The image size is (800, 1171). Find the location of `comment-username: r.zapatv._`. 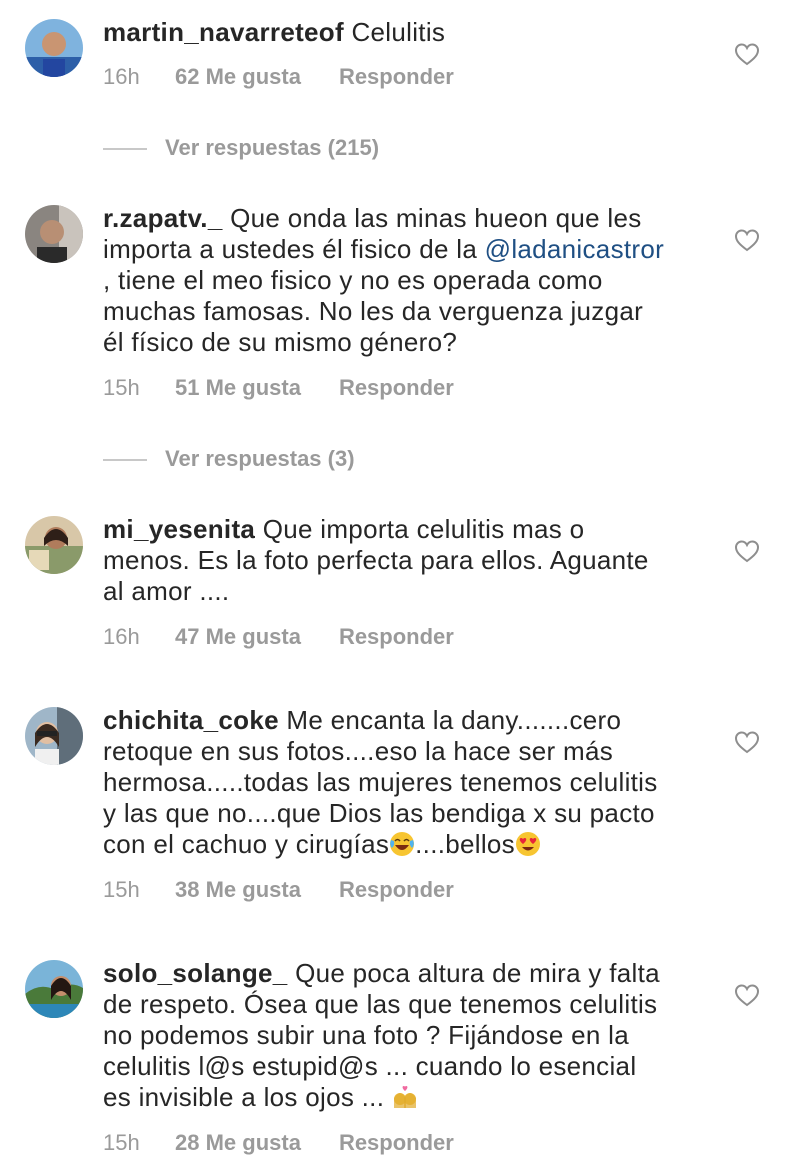

comment-username: r.zapatv._ is located at coordinates (163, 218).